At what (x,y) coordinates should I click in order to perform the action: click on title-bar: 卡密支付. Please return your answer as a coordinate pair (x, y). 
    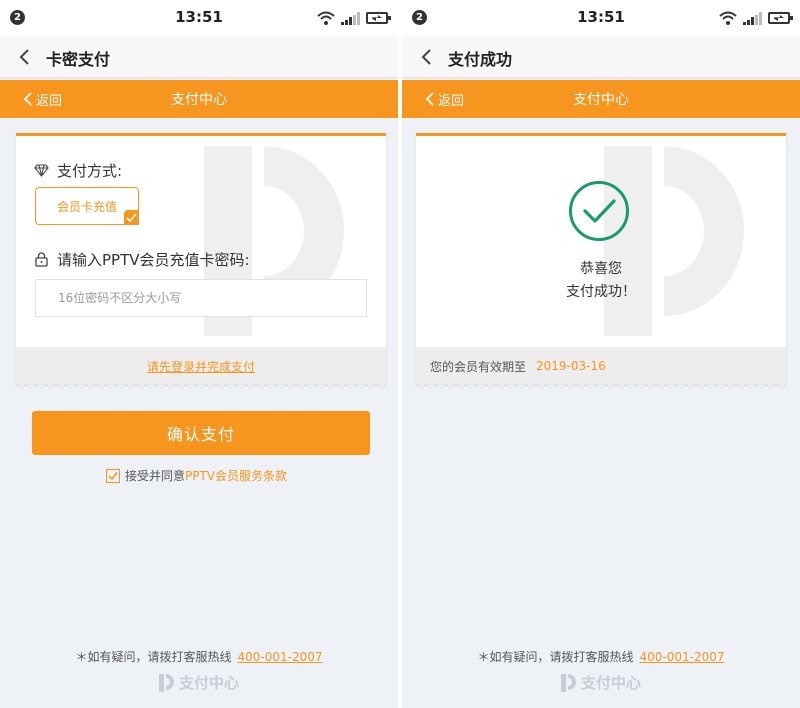
    Looking at the image, I should click on (199, 57).